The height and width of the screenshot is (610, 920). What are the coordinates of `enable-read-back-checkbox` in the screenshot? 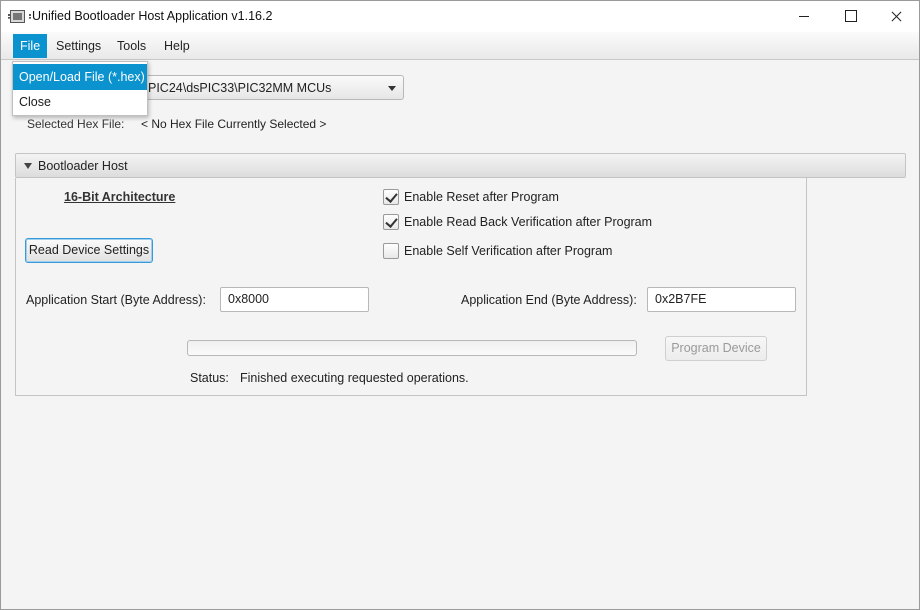 It's located at (391, 222).